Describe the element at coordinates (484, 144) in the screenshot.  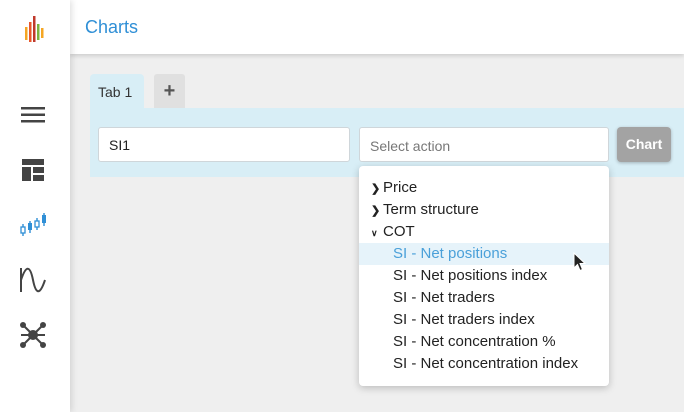
I see `action-select: Select action` at that location.